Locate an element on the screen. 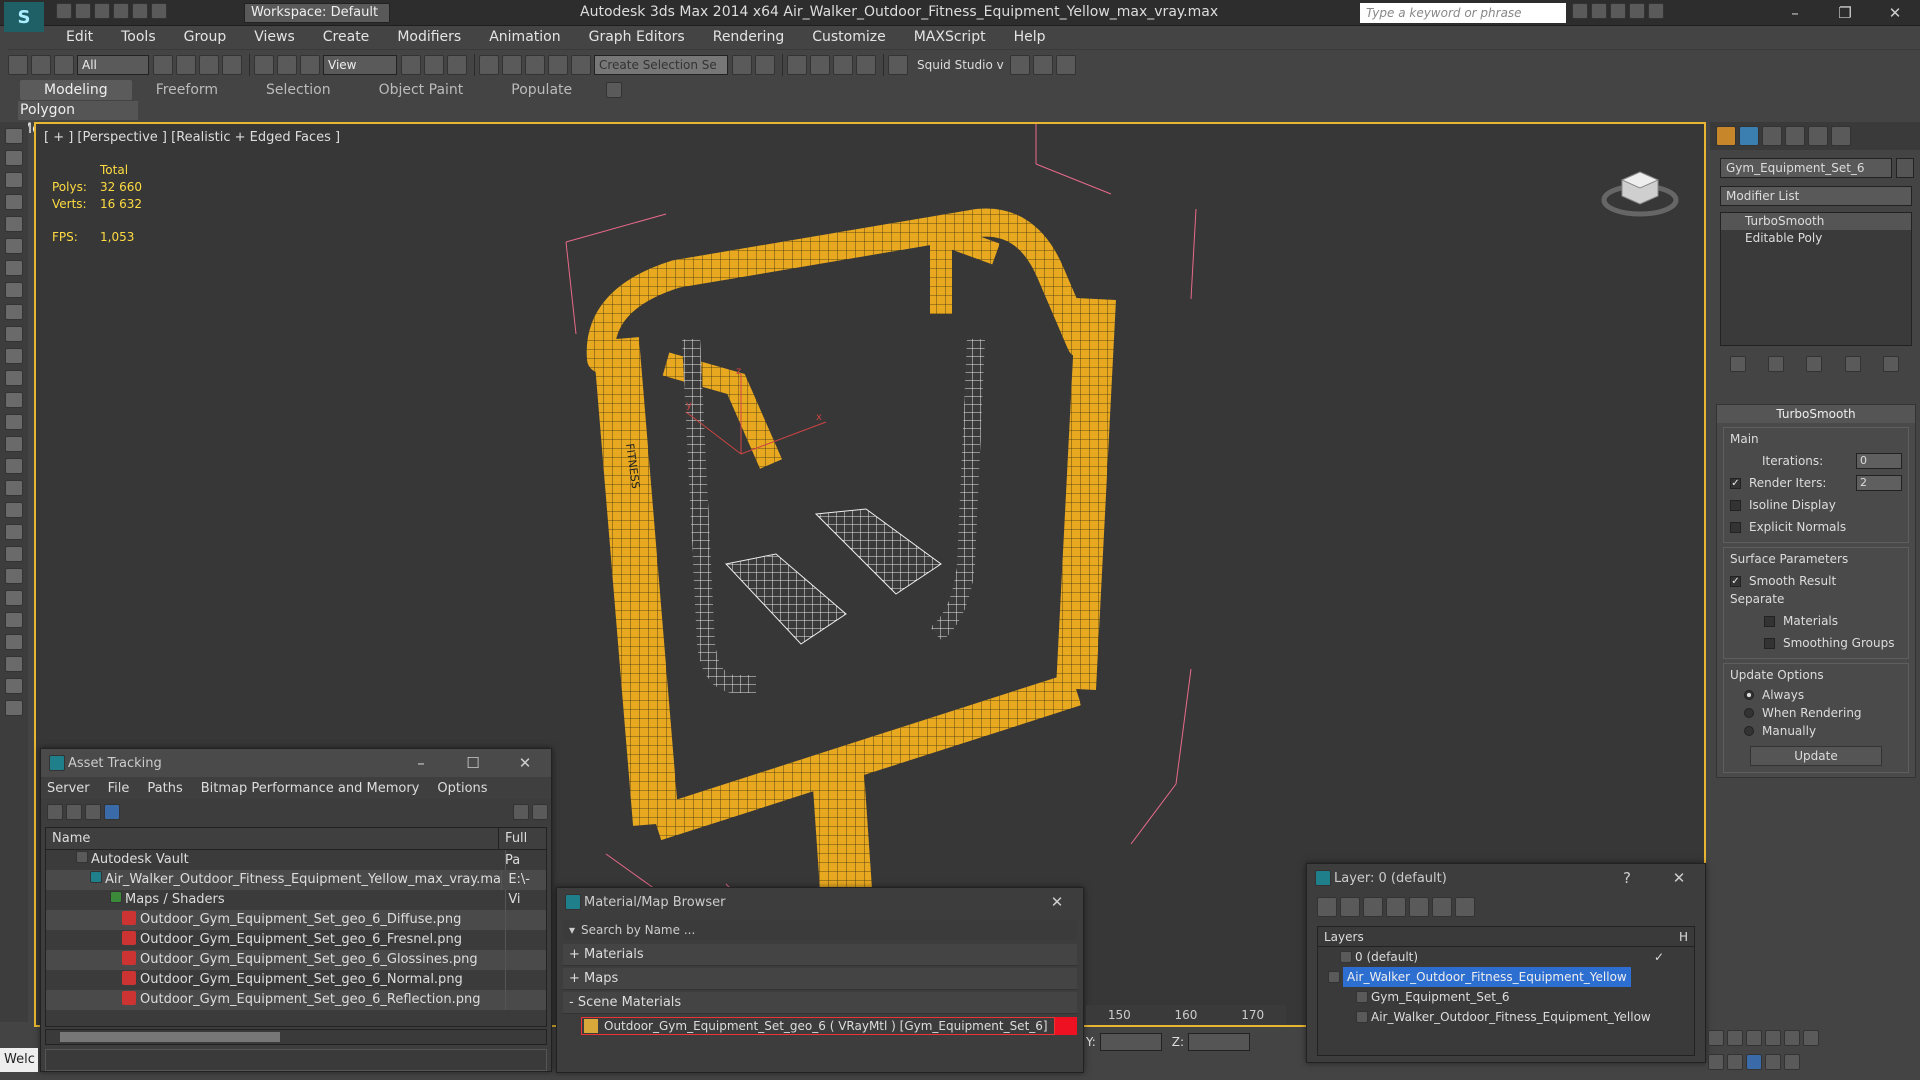 The width and height of the screenshot is (1920, 1080). keyboard-shortcut-icon is located at coordinates (457, 64).